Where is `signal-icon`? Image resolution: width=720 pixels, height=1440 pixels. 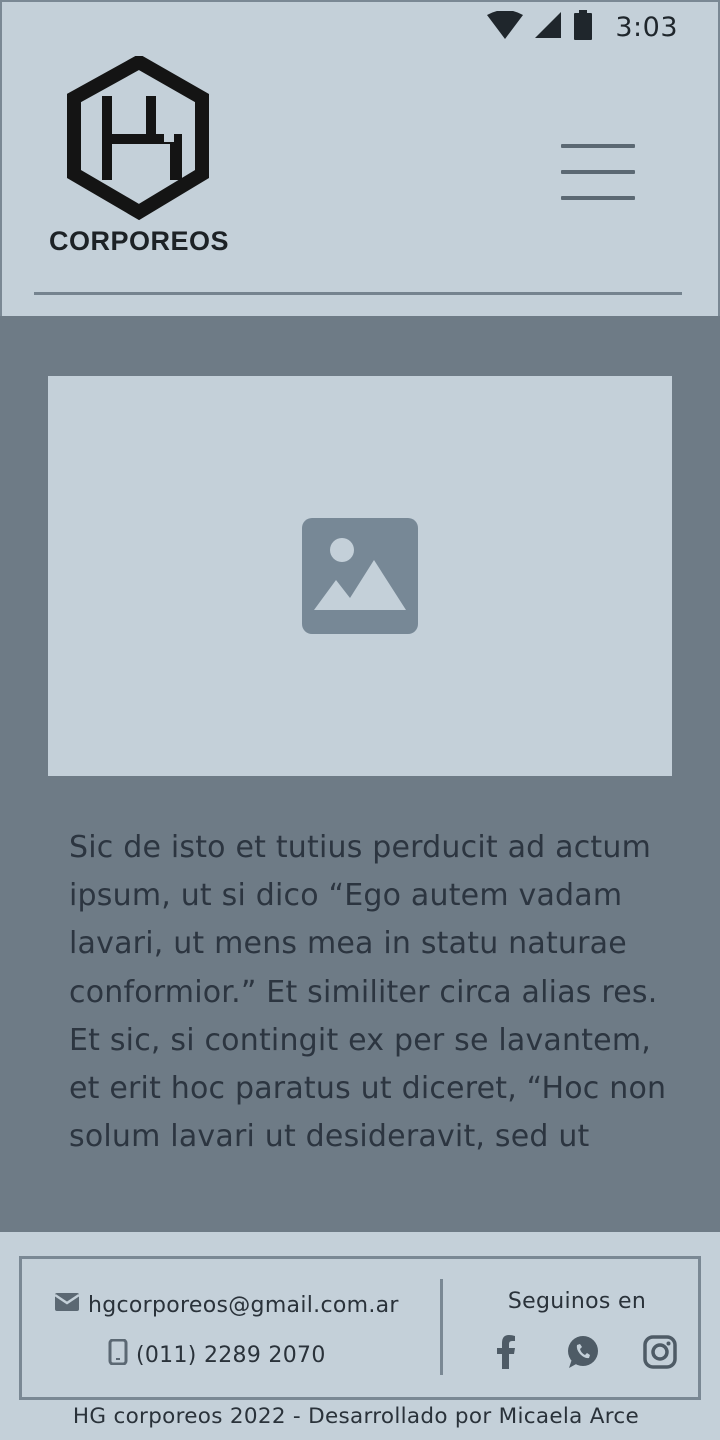
signal-icon is located at coordinates (548, 27).